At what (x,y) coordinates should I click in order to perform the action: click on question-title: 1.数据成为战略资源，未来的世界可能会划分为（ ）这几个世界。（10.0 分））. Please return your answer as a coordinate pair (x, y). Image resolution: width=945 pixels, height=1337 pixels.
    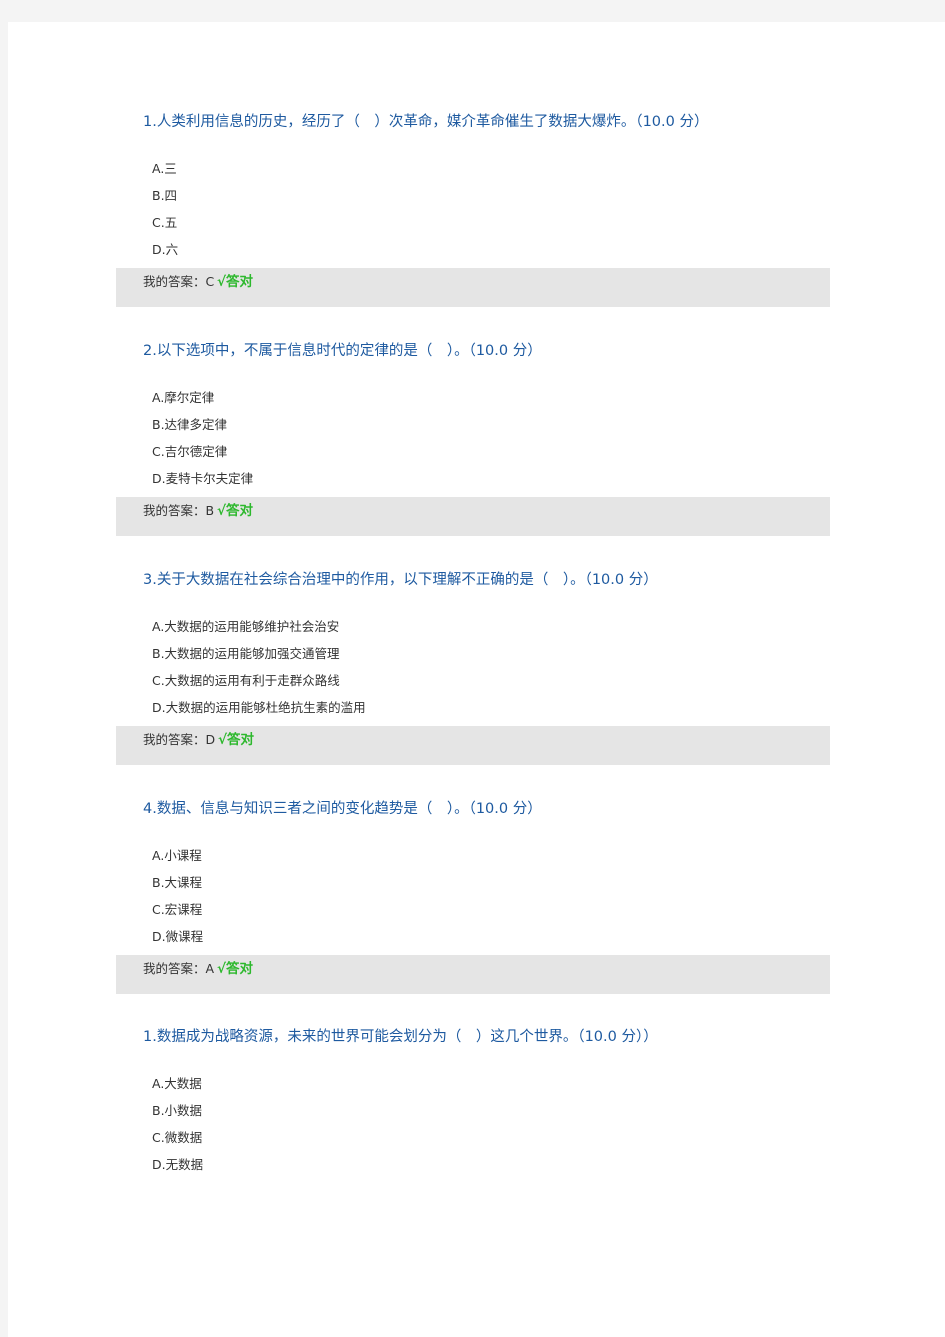
    Looking at the image, I should click on (400, 1037).